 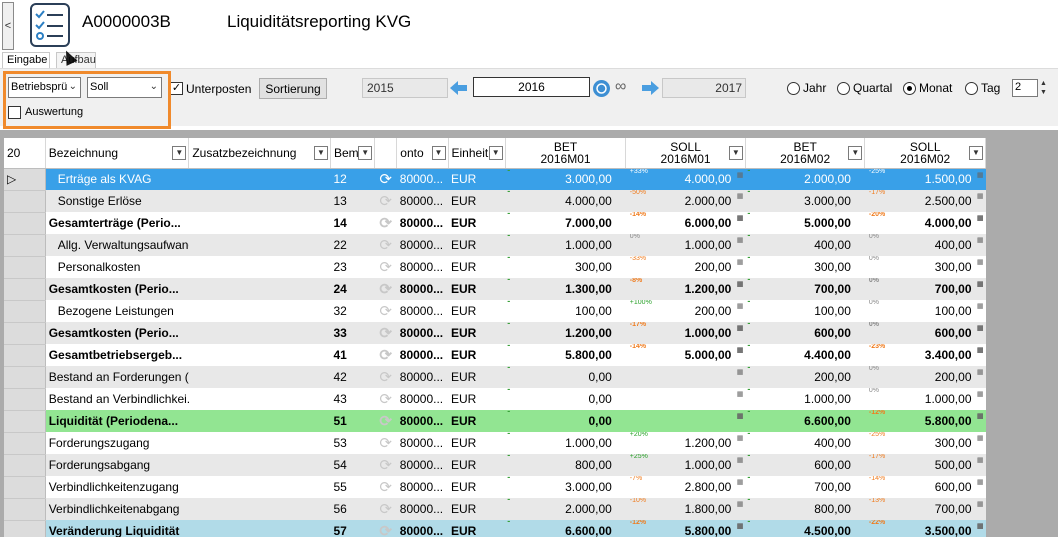 What do you see at coordinates (685, 509) in the screenshot?
I see `cell-soll-m01: -10% 1.800,00 ▦` at bounding box center [685, 509].